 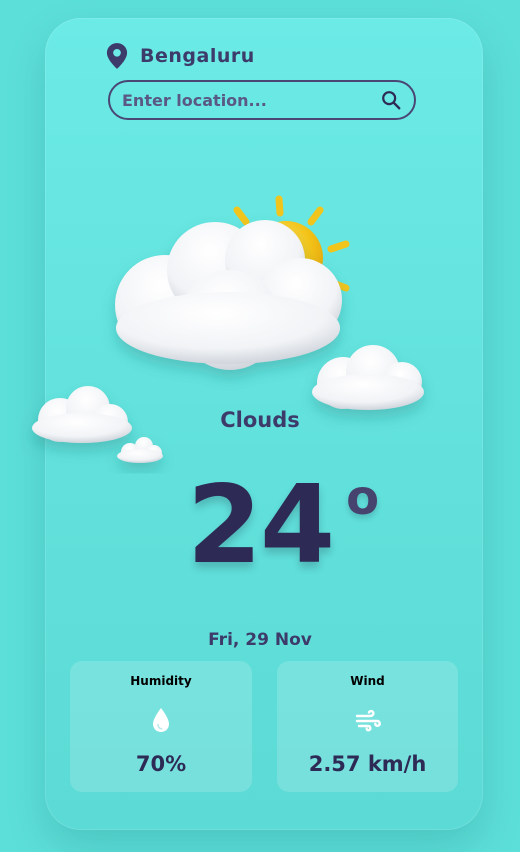 I want to click on location-header: Bengaluru, so click(x=180, y=56).